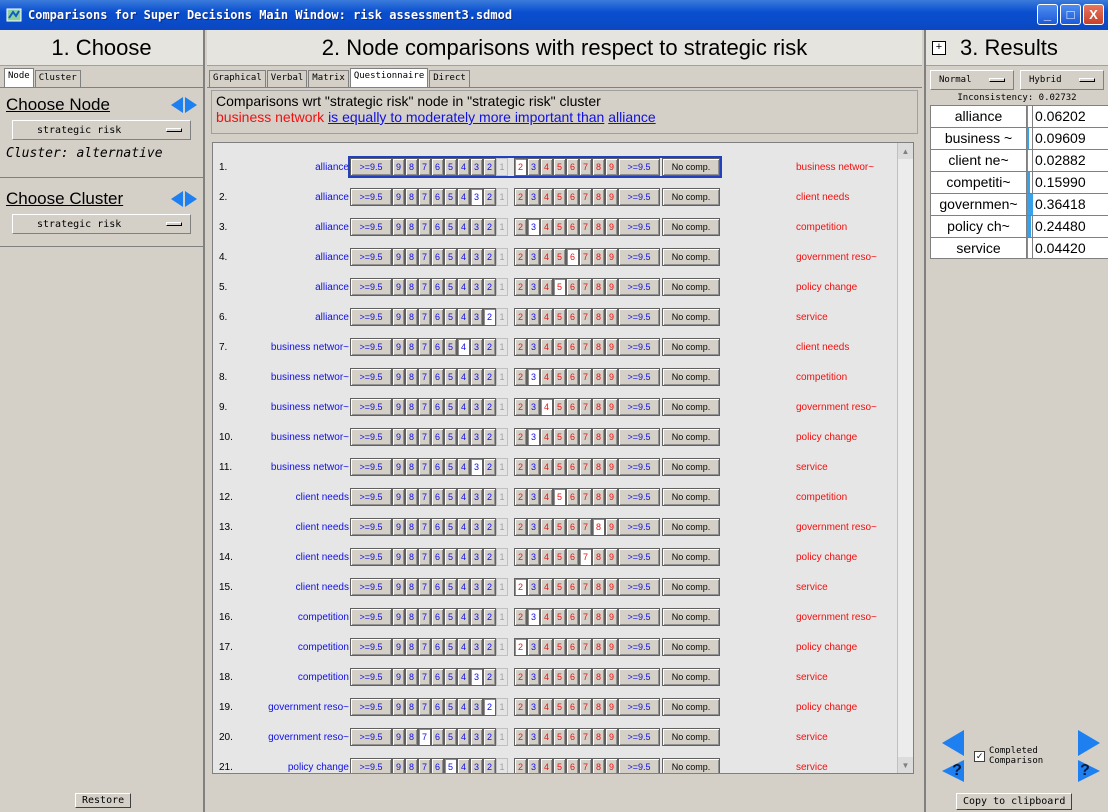 The image size is (1108, 812). What do you see at coordinates (905, 151) in the screenshot?
I see `scroll-up-icon: ▲` at bounding box center [905, 151].